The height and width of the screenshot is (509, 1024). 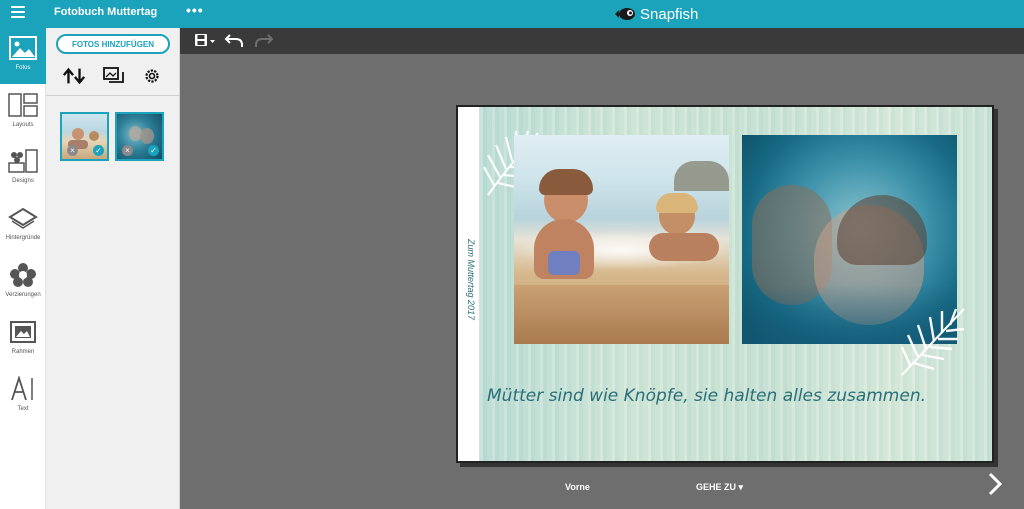 I want to click on beach-kids-photo, so click(x=621, y=239).